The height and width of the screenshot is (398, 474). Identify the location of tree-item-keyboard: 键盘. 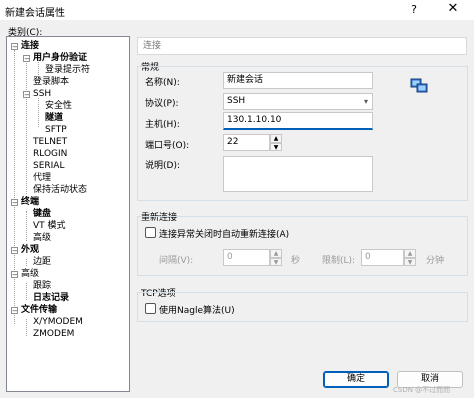
(42, 214).